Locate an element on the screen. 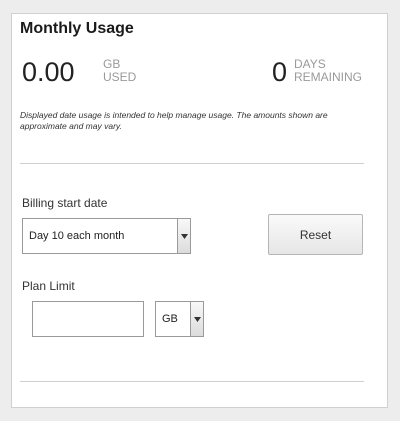  billing-start-value: Day 10 each month is located at coordinates (77, 236).